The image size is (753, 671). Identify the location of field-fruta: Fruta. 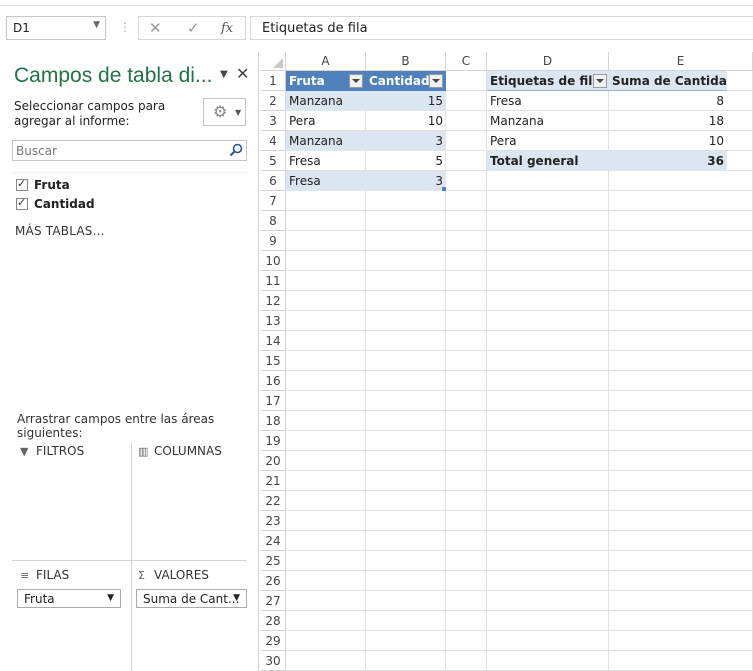
(43, 186).